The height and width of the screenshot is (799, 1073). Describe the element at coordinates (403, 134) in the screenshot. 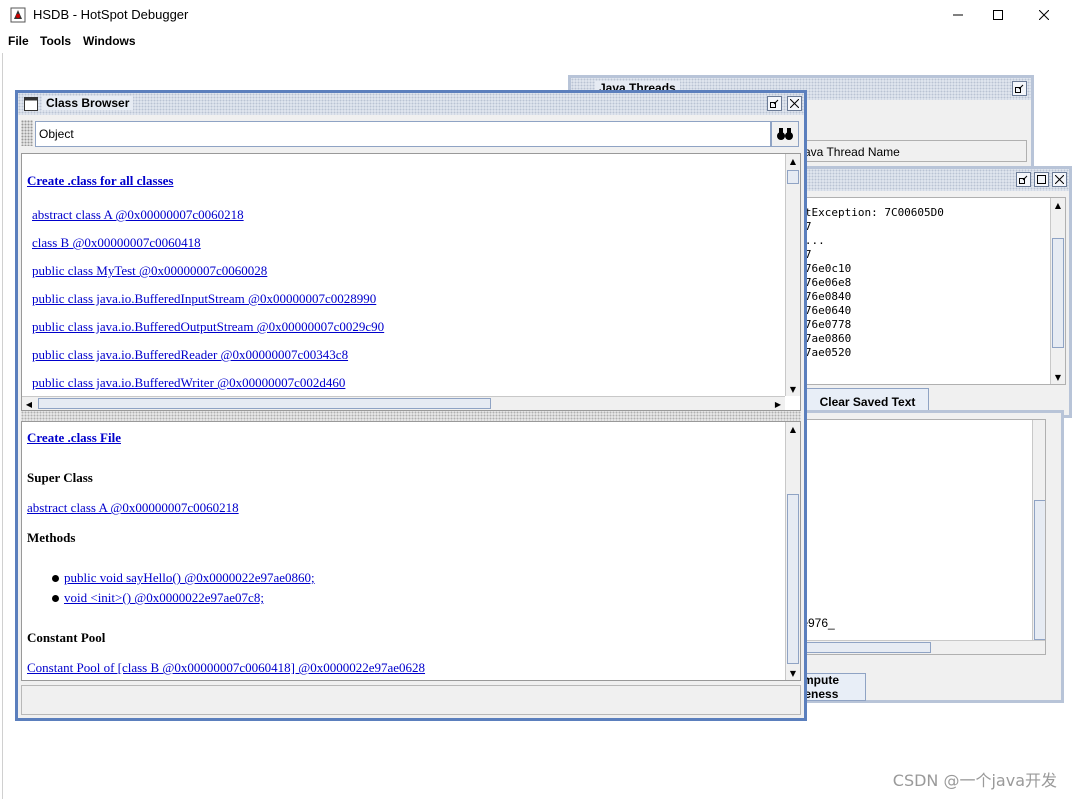

I see `class-search-input` at that location.